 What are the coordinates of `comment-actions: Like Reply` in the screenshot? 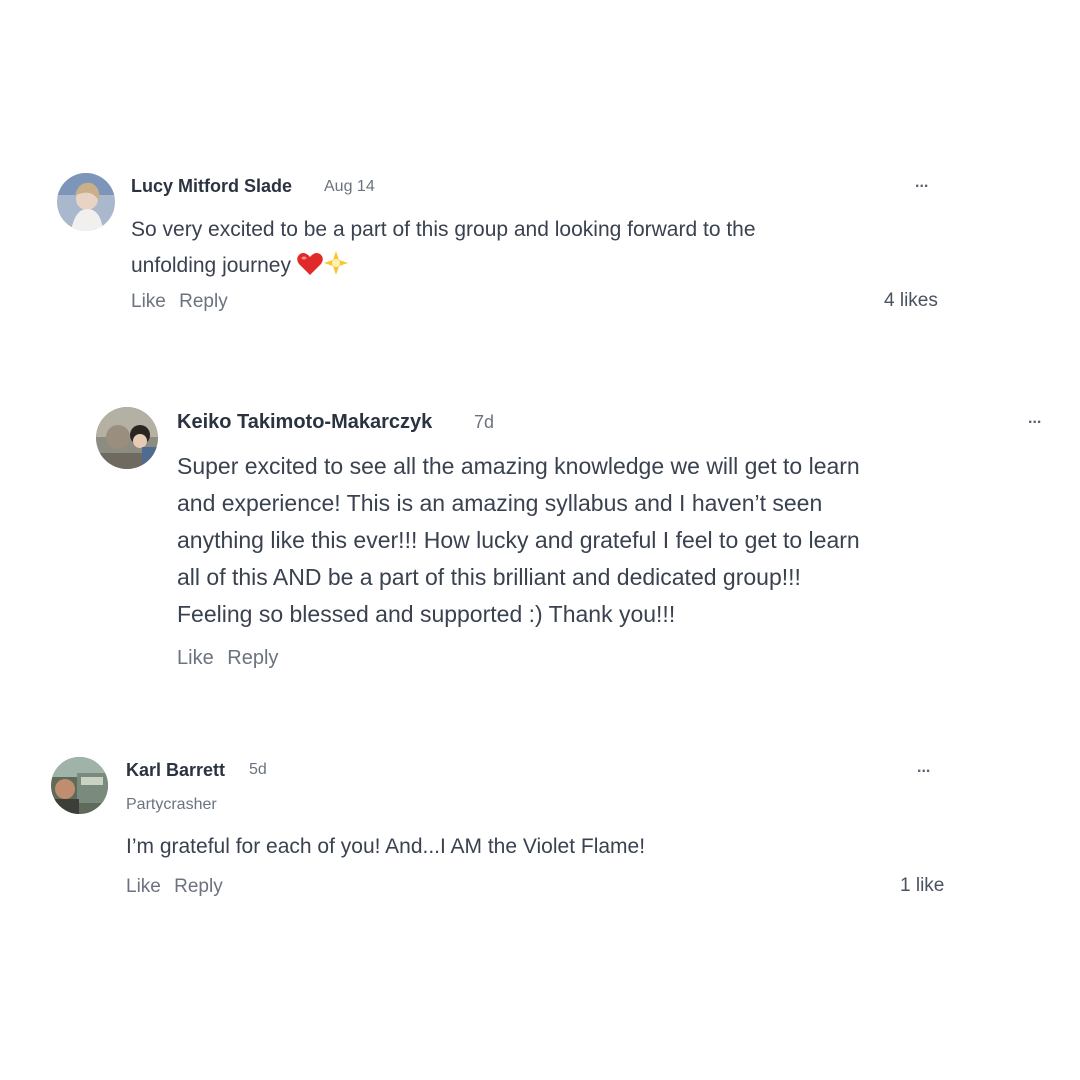 It's located at (178, 887).